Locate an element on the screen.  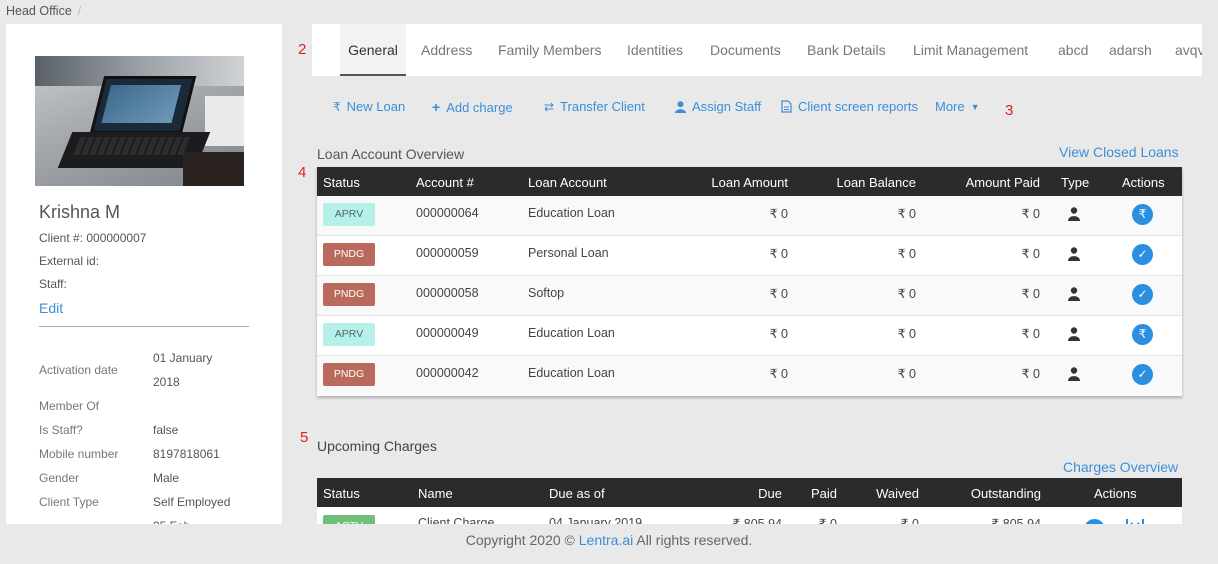
detail-value: 01 January 2018 is located at coordinates (183, 370).